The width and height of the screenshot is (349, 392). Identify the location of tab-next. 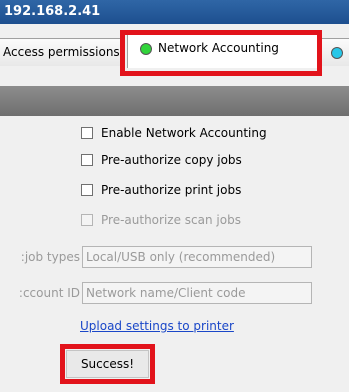
(334, 52).